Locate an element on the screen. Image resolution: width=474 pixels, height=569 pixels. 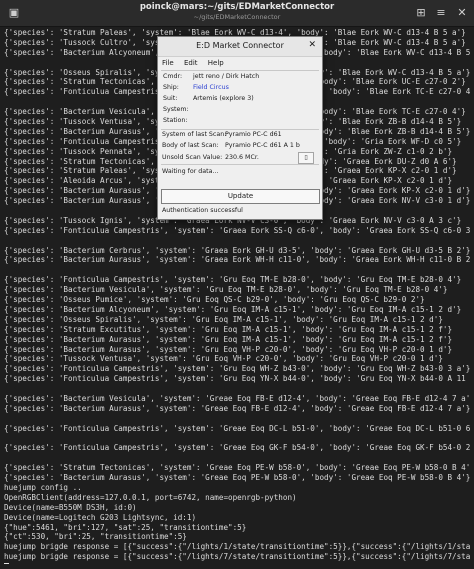
system-label: System: is located at coordinates (176, 109).